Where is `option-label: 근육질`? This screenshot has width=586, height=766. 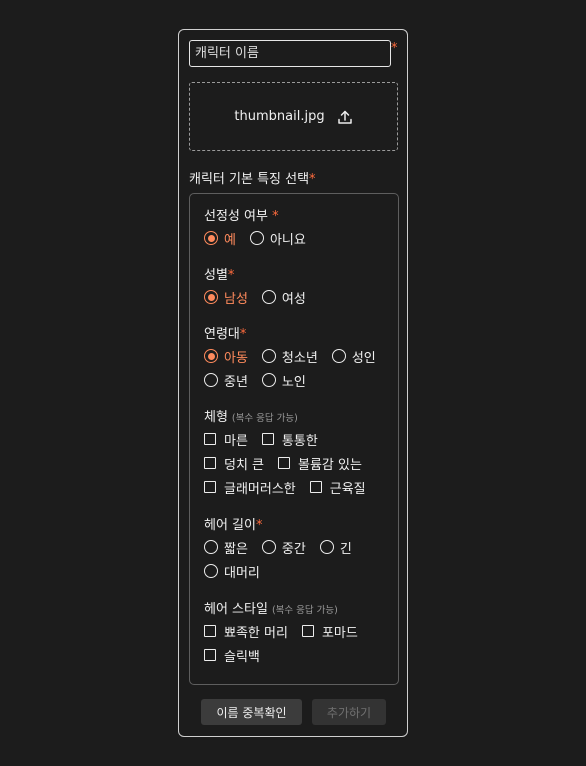
option-label: 근육질 is located at coordinates (347, 489).